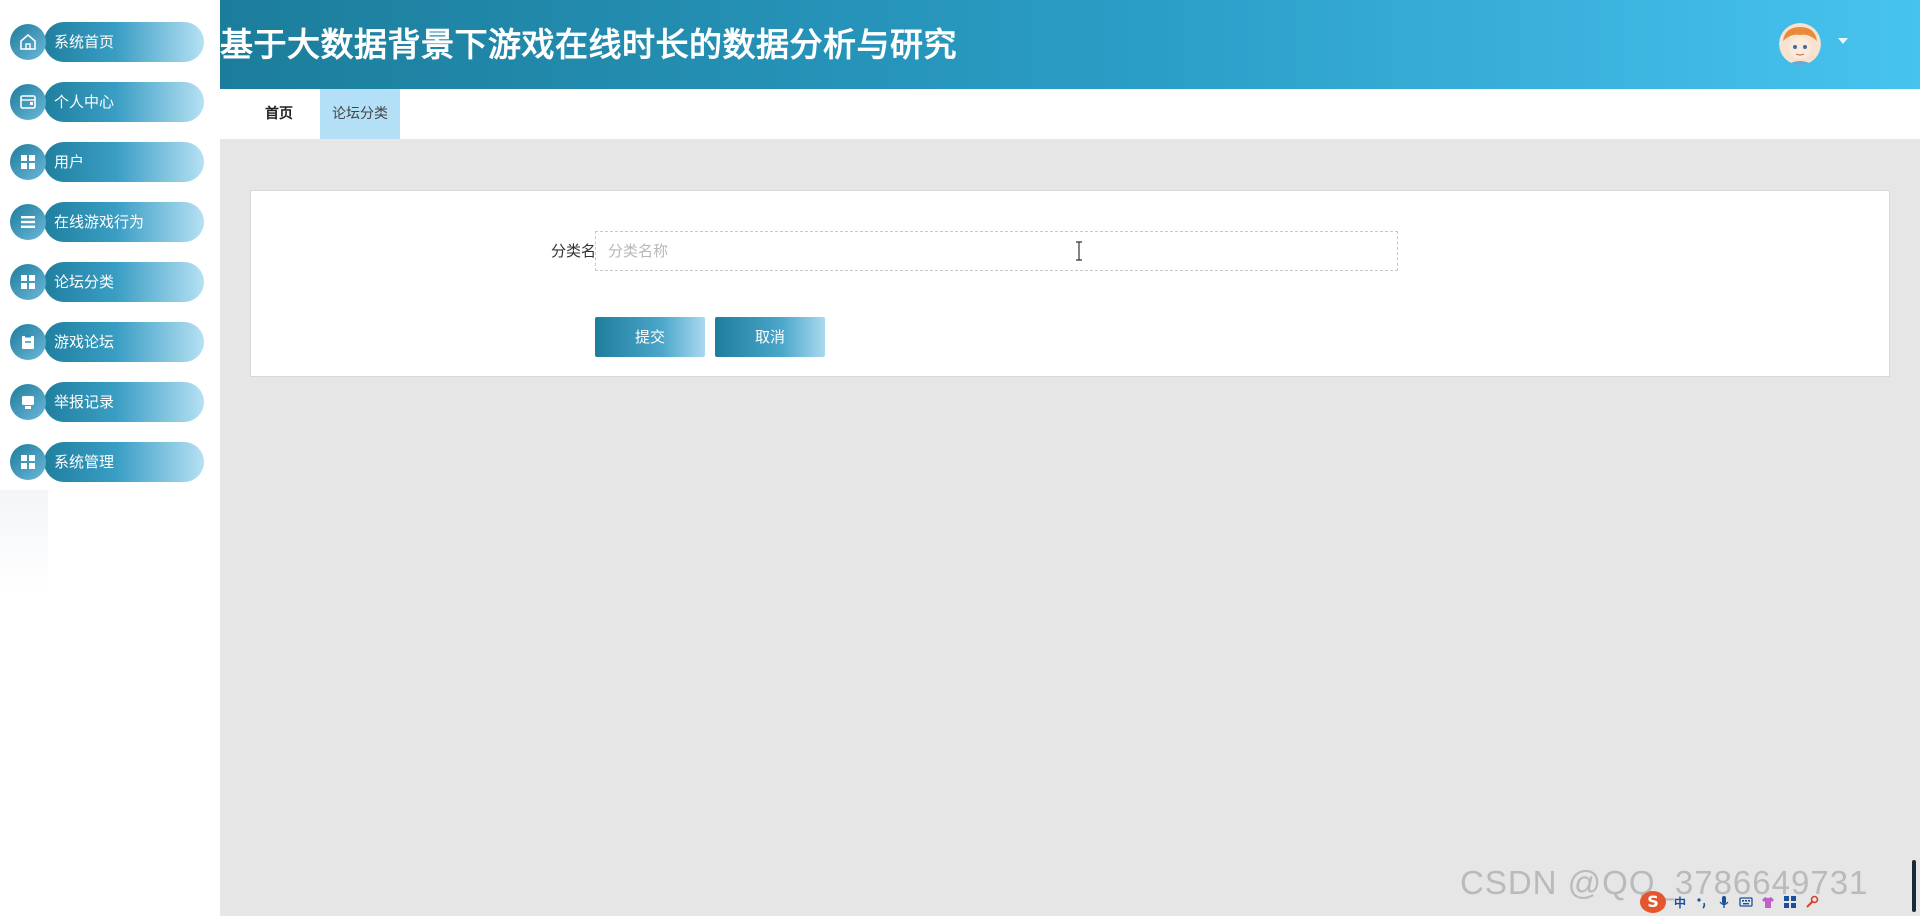  What do you see at coordinates (1800, 44) in the screenshot?
I see `user-avatar` at bounding box center [1800, 44].